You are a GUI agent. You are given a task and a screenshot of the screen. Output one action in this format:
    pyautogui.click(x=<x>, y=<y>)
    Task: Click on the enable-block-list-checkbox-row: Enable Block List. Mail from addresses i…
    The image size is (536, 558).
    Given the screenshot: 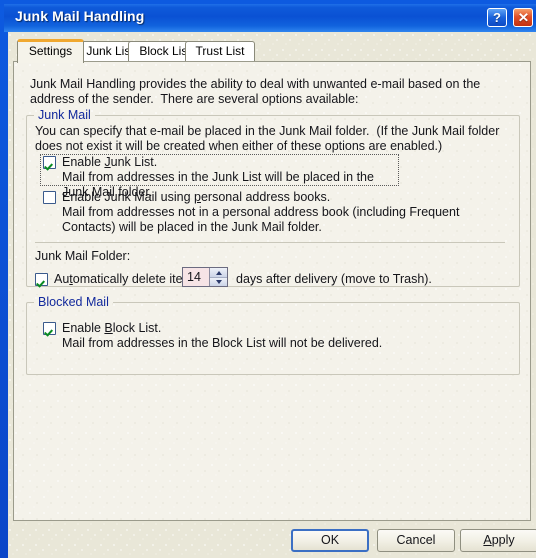 What is the action you would take?
    pyautogui.click(x=263, y=337)
    